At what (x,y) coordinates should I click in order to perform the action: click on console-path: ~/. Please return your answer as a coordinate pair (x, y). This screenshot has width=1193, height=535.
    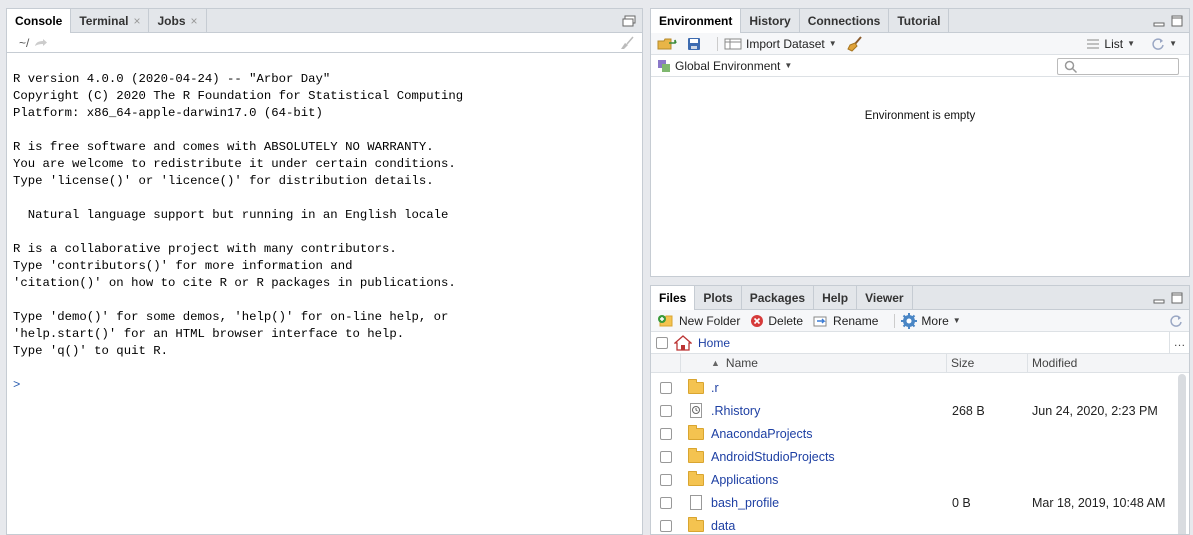
    Looking at the image, I should click on (24, 42).